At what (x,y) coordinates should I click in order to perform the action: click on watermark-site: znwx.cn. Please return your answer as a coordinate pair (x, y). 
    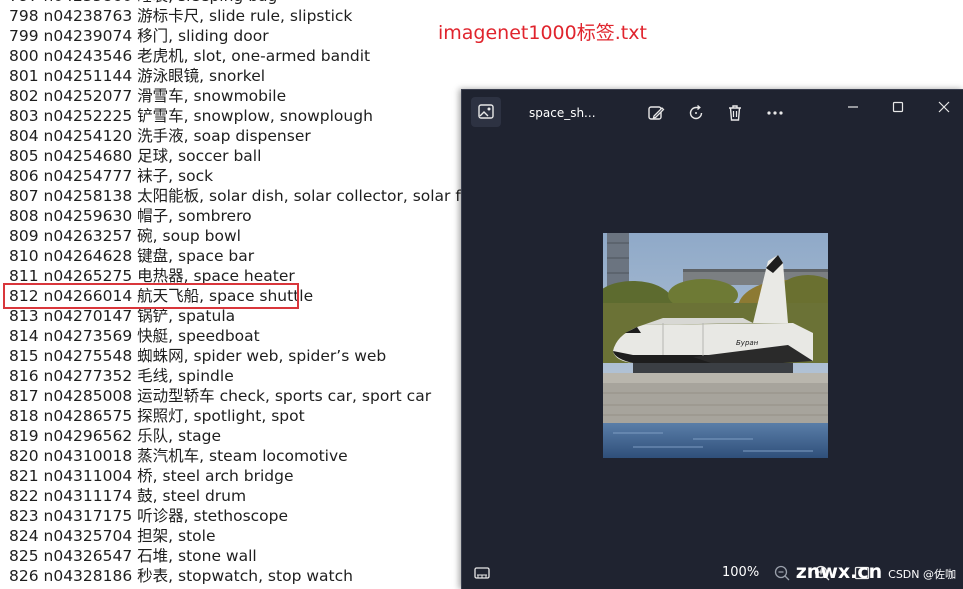
    Looking at the image, I should click on (839, 572).